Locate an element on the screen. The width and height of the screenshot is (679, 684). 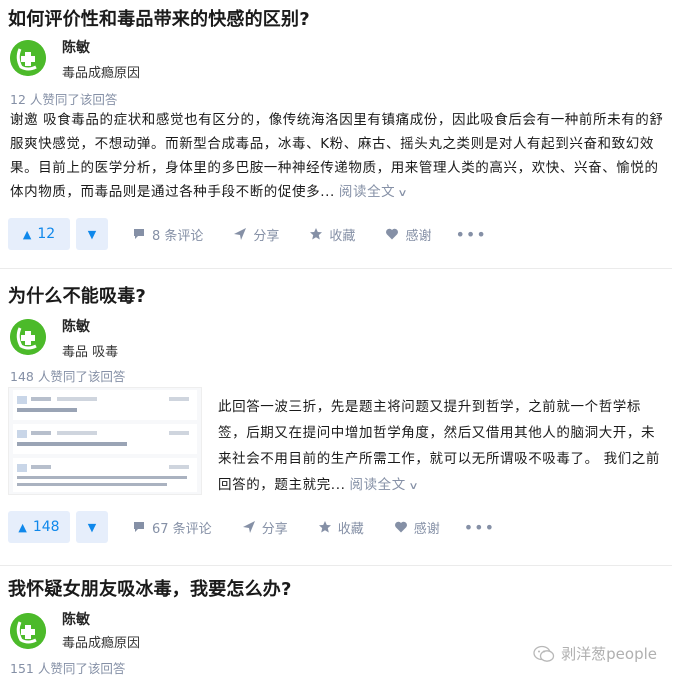
question-title: 如何评价性和毒品带来的快感的区别? is located at coordinates (159, 18).